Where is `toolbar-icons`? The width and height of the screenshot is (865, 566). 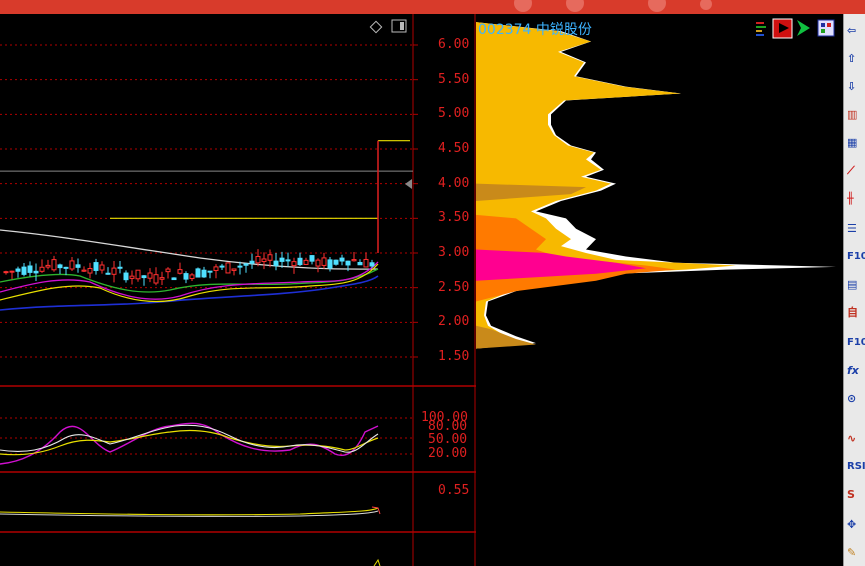 toolbar-icons is located at coordinates (795, 28).